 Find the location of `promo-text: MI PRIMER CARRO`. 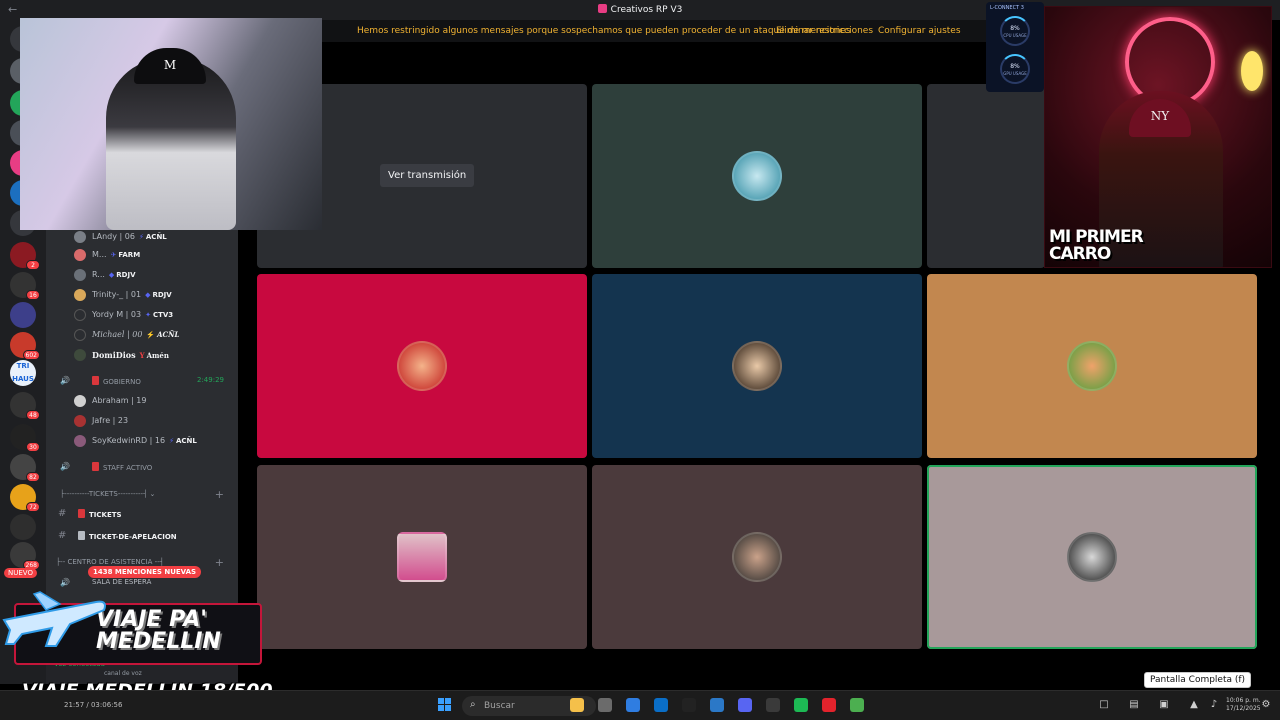

promo-text: MI PRIMER CARRO is located at coordinates (1096, 245).